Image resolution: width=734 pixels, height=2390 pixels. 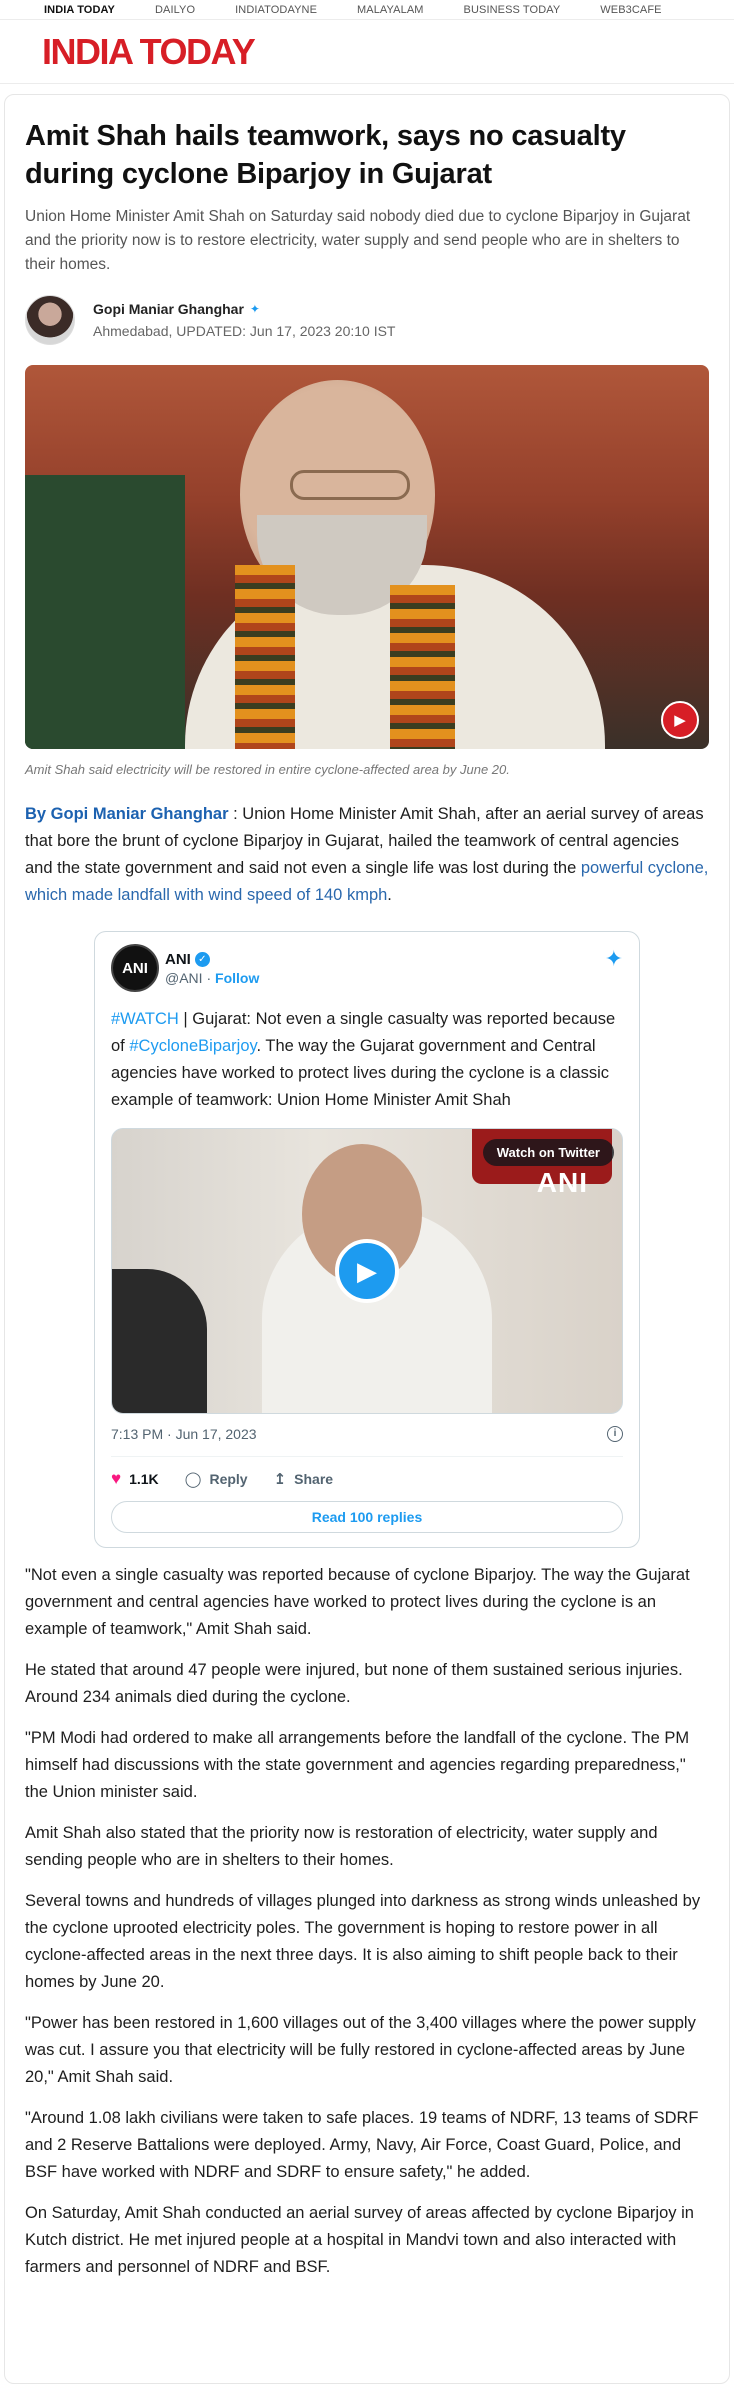 I want to click on tweet-video: ANI Watch on Twitter ▶, so click(x=367, y=1271).